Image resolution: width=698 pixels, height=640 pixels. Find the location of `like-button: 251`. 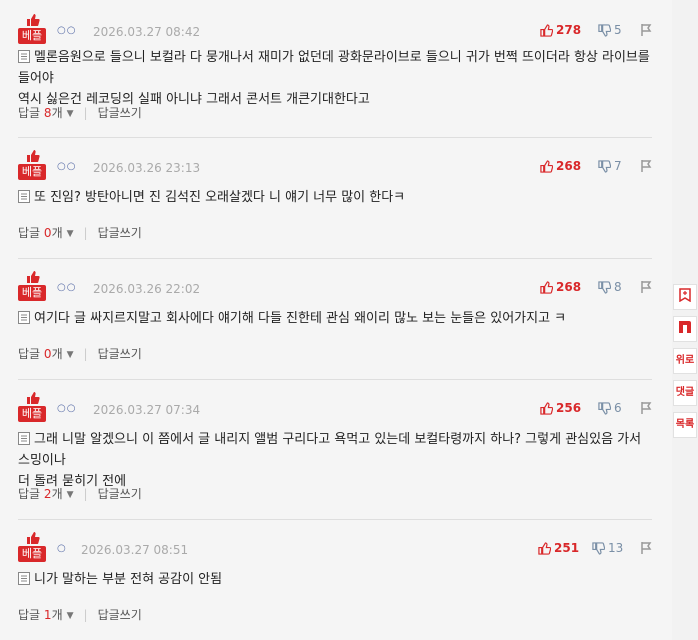

like-button: 251 is located at coordinates (558, 548).